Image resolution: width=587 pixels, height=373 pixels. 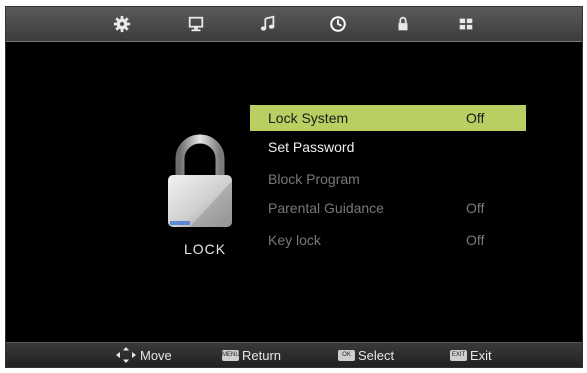 I want to click on lock-graphic, so click(x=200, y=180).